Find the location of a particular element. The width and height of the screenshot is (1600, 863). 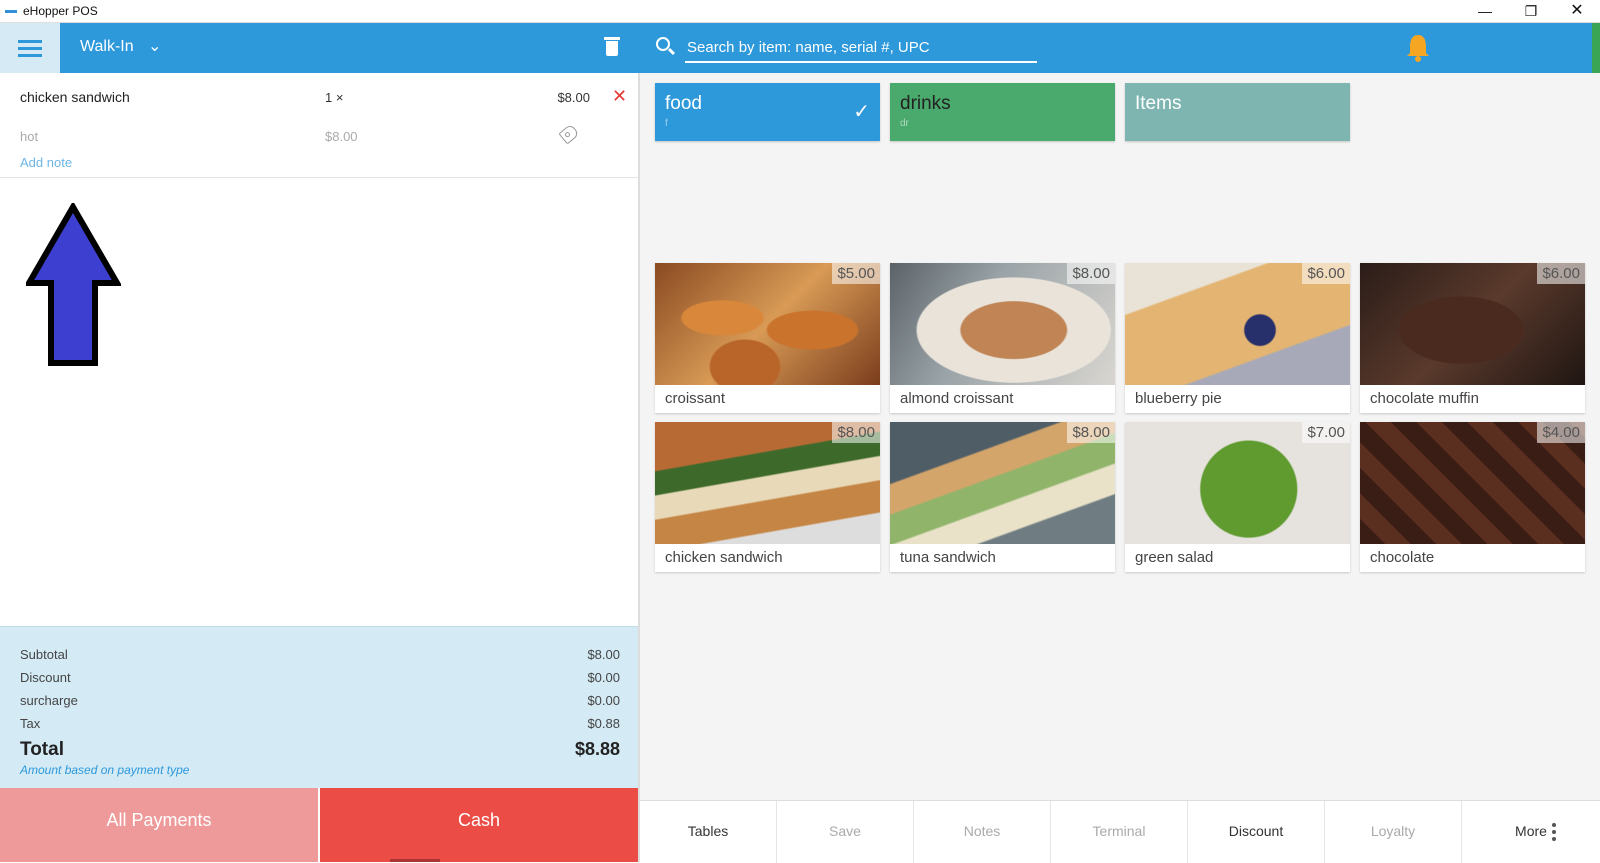

chevron-down-icon: ⌄ is located at coordinates (154, 46).